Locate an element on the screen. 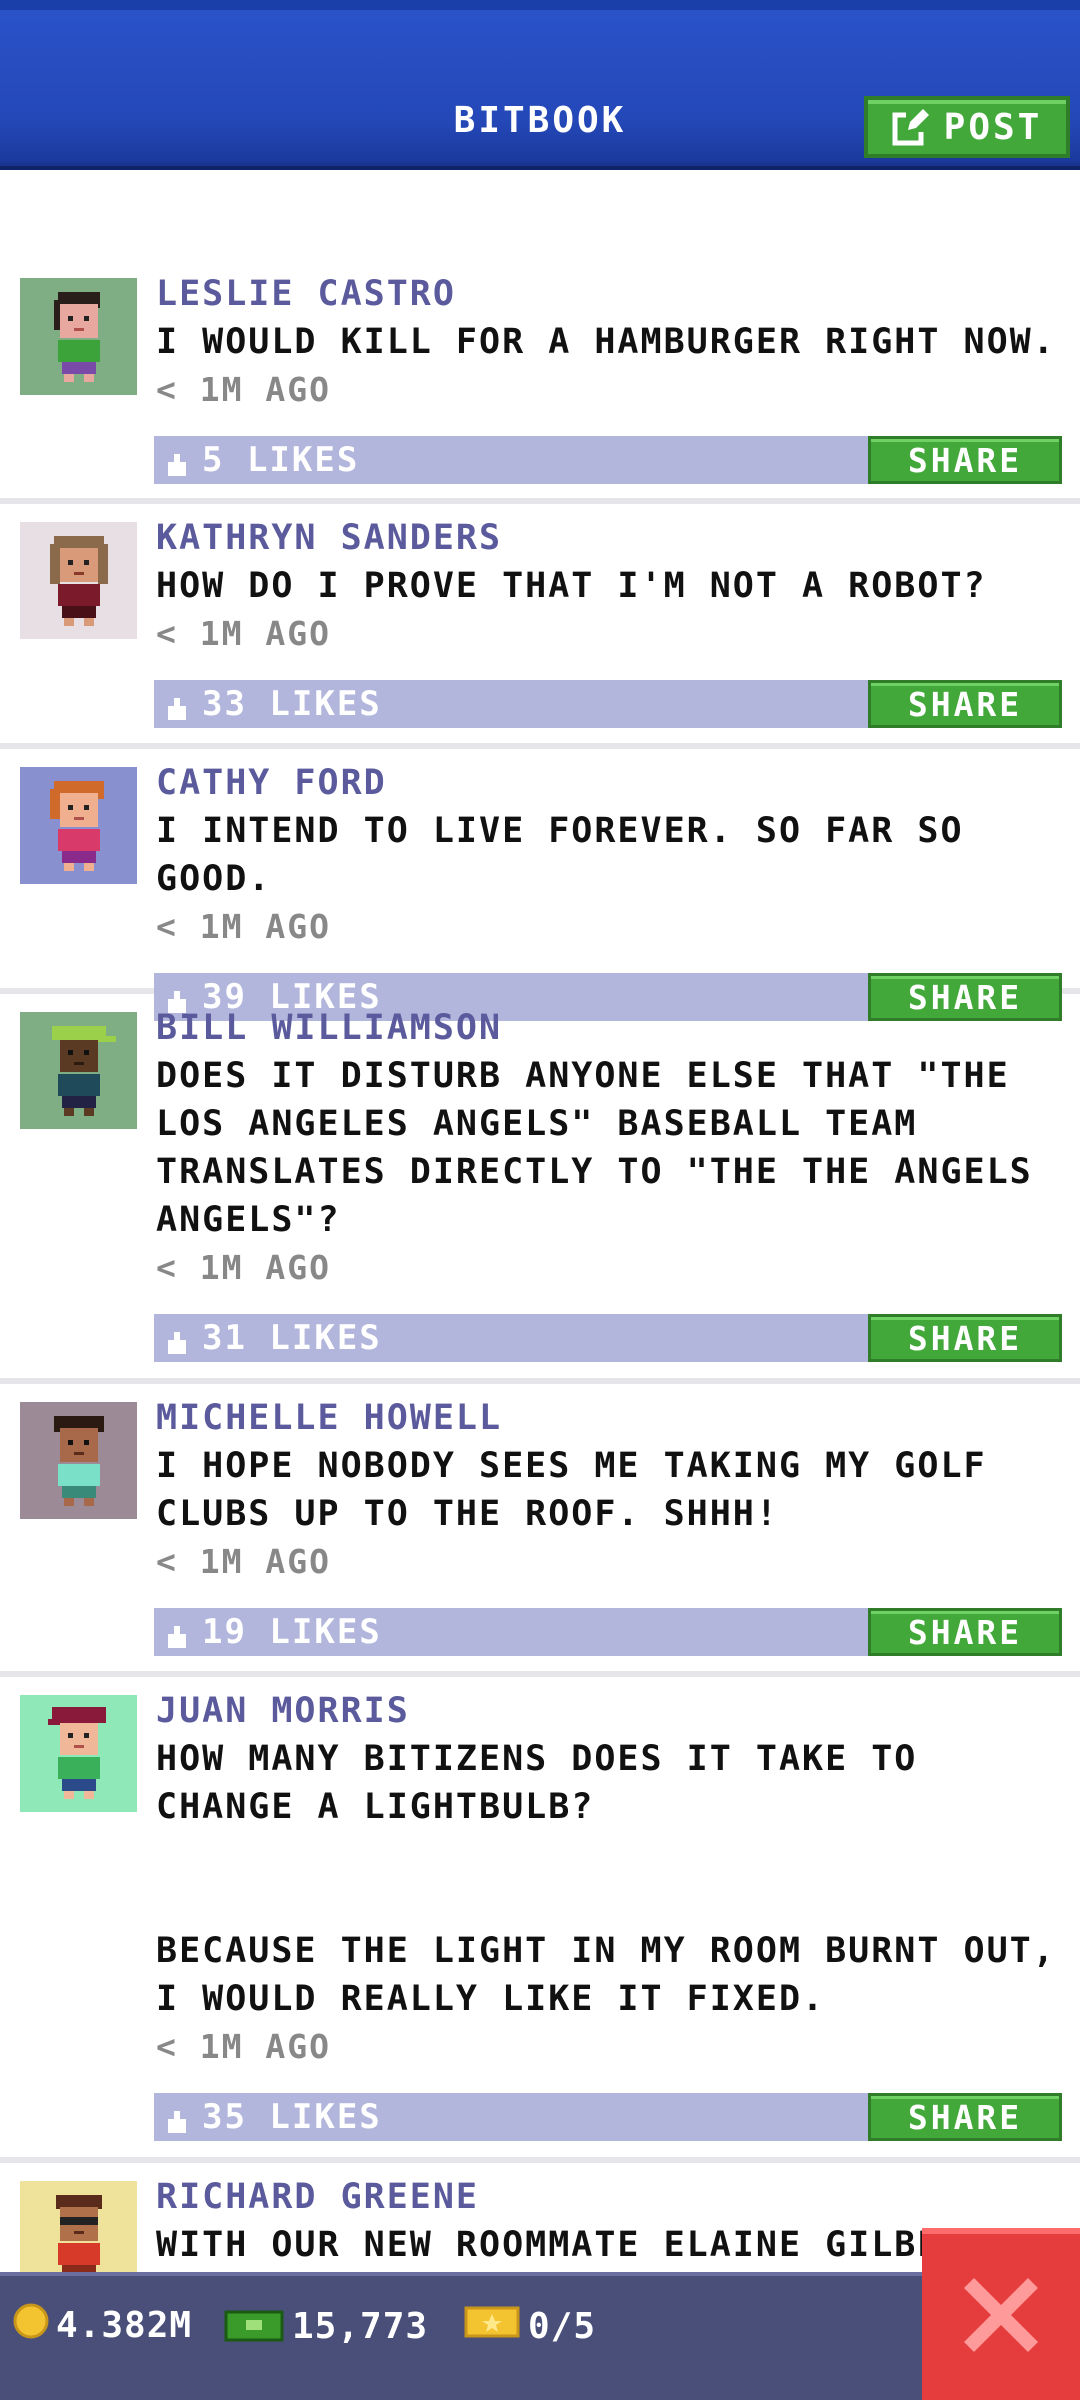  like-button: 19 LIKES is located at coordinates (268, 1632).